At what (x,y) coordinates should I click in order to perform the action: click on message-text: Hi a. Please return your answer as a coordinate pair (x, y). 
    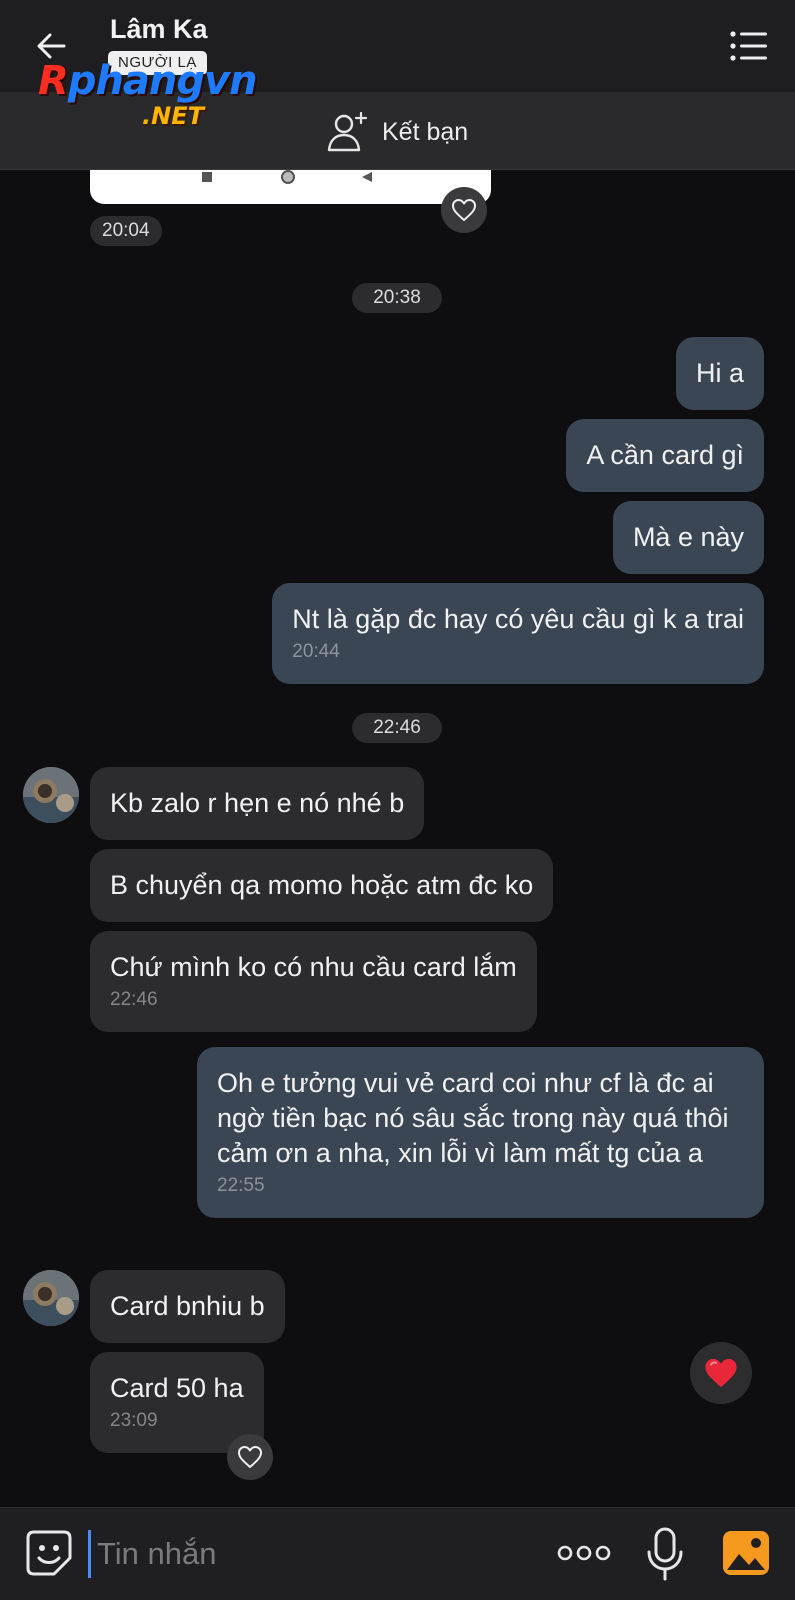
    Looking at the image, I should click on (719, 373).